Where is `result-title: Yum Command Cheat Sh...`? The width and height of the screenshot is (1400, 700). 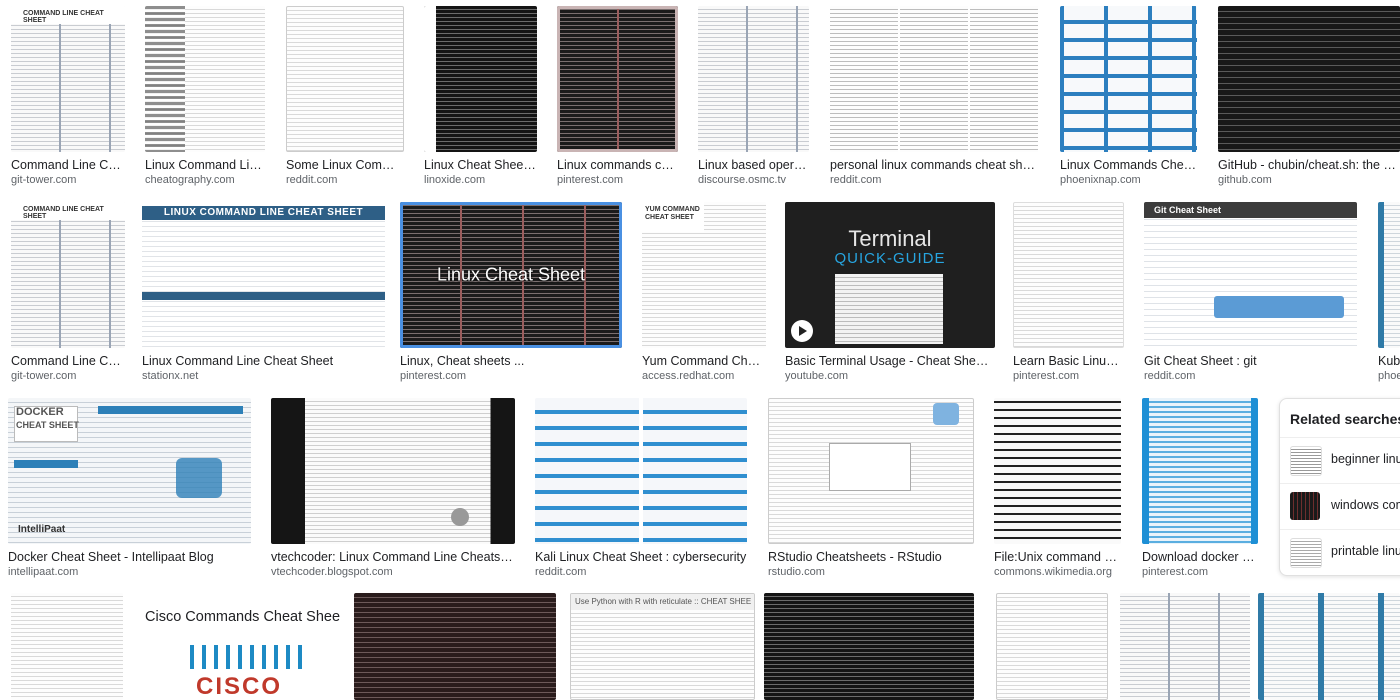
result-title: Yum Command Cheat Sh... is located at coordinates (704, 361).